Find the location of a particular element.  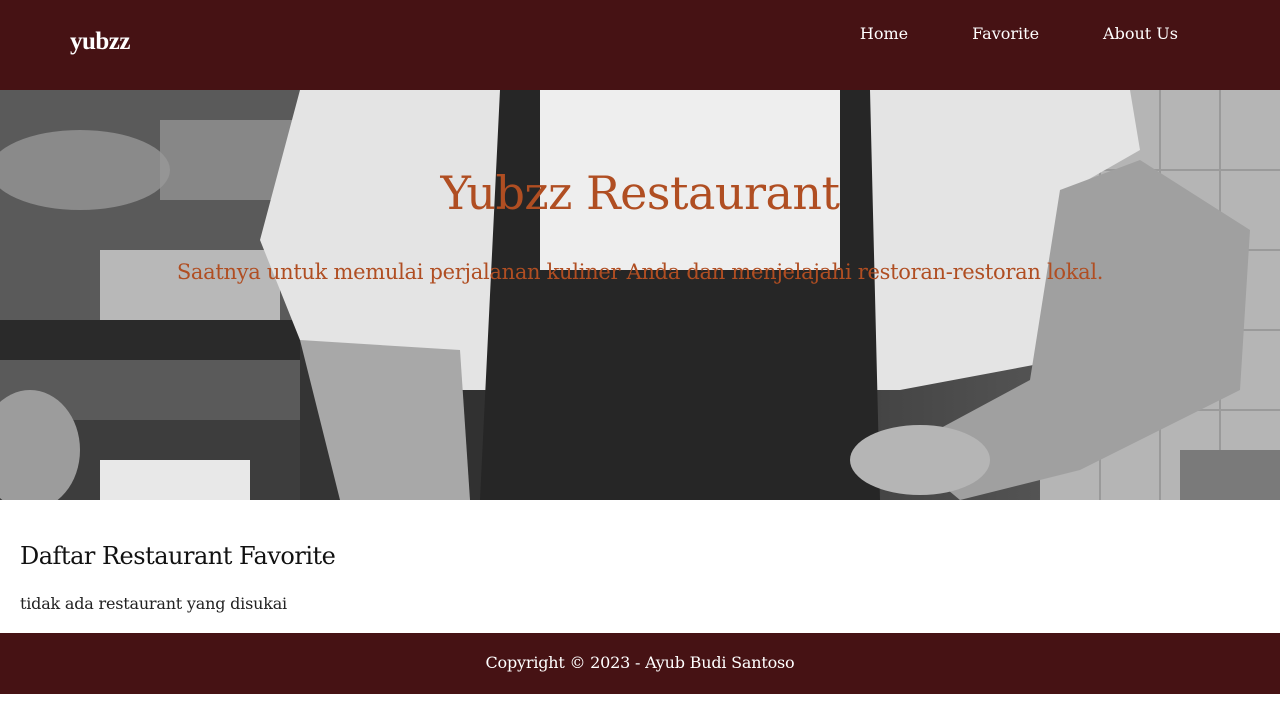

nav-link-about-us: About Us is located at coordinates (1140, 34).